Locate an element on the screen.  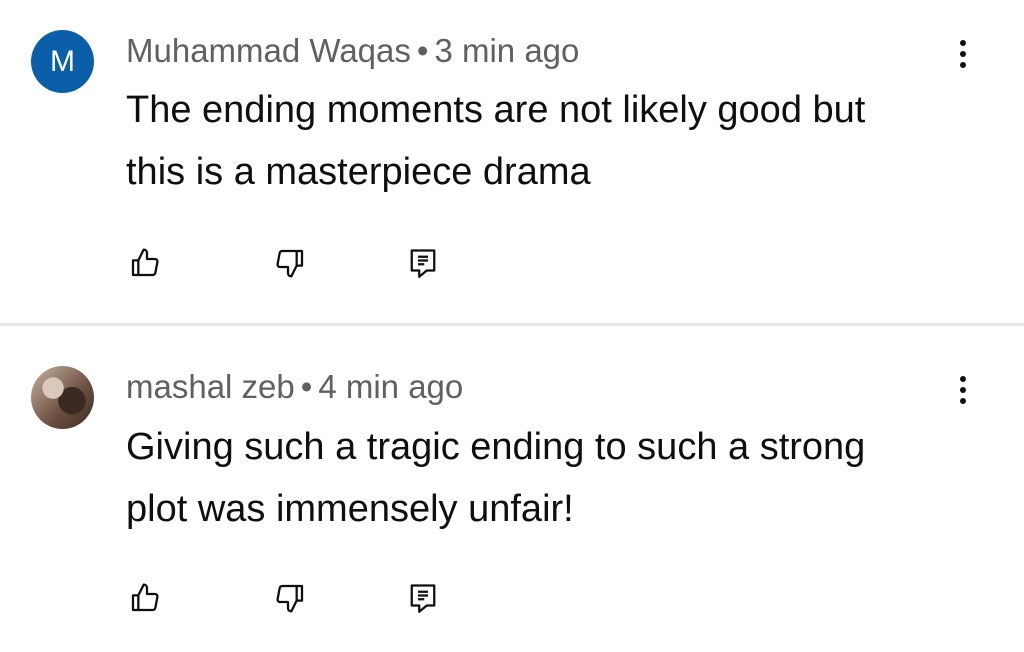
timestamp: 4 min ago is located at coordinates (391, 386).